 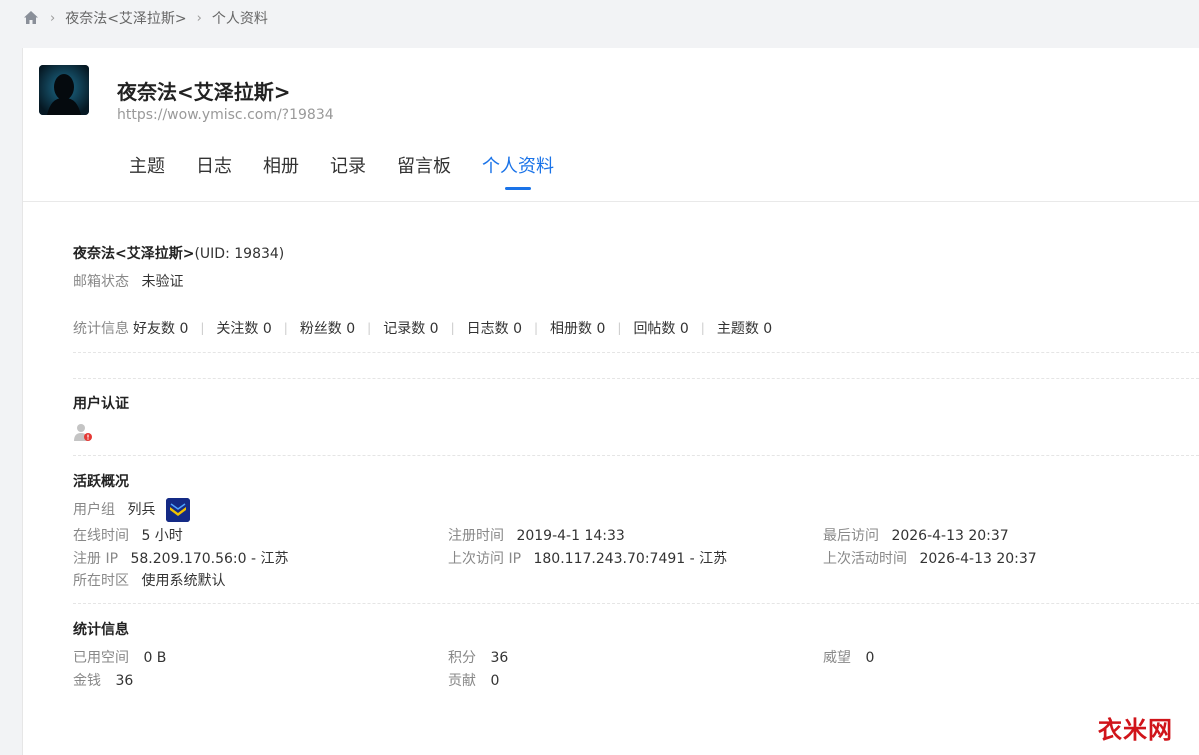 What do you see at coordinates (177, 510) in the screenshot?
I see `rank-badge-icon` at bounding box center [177, 510].